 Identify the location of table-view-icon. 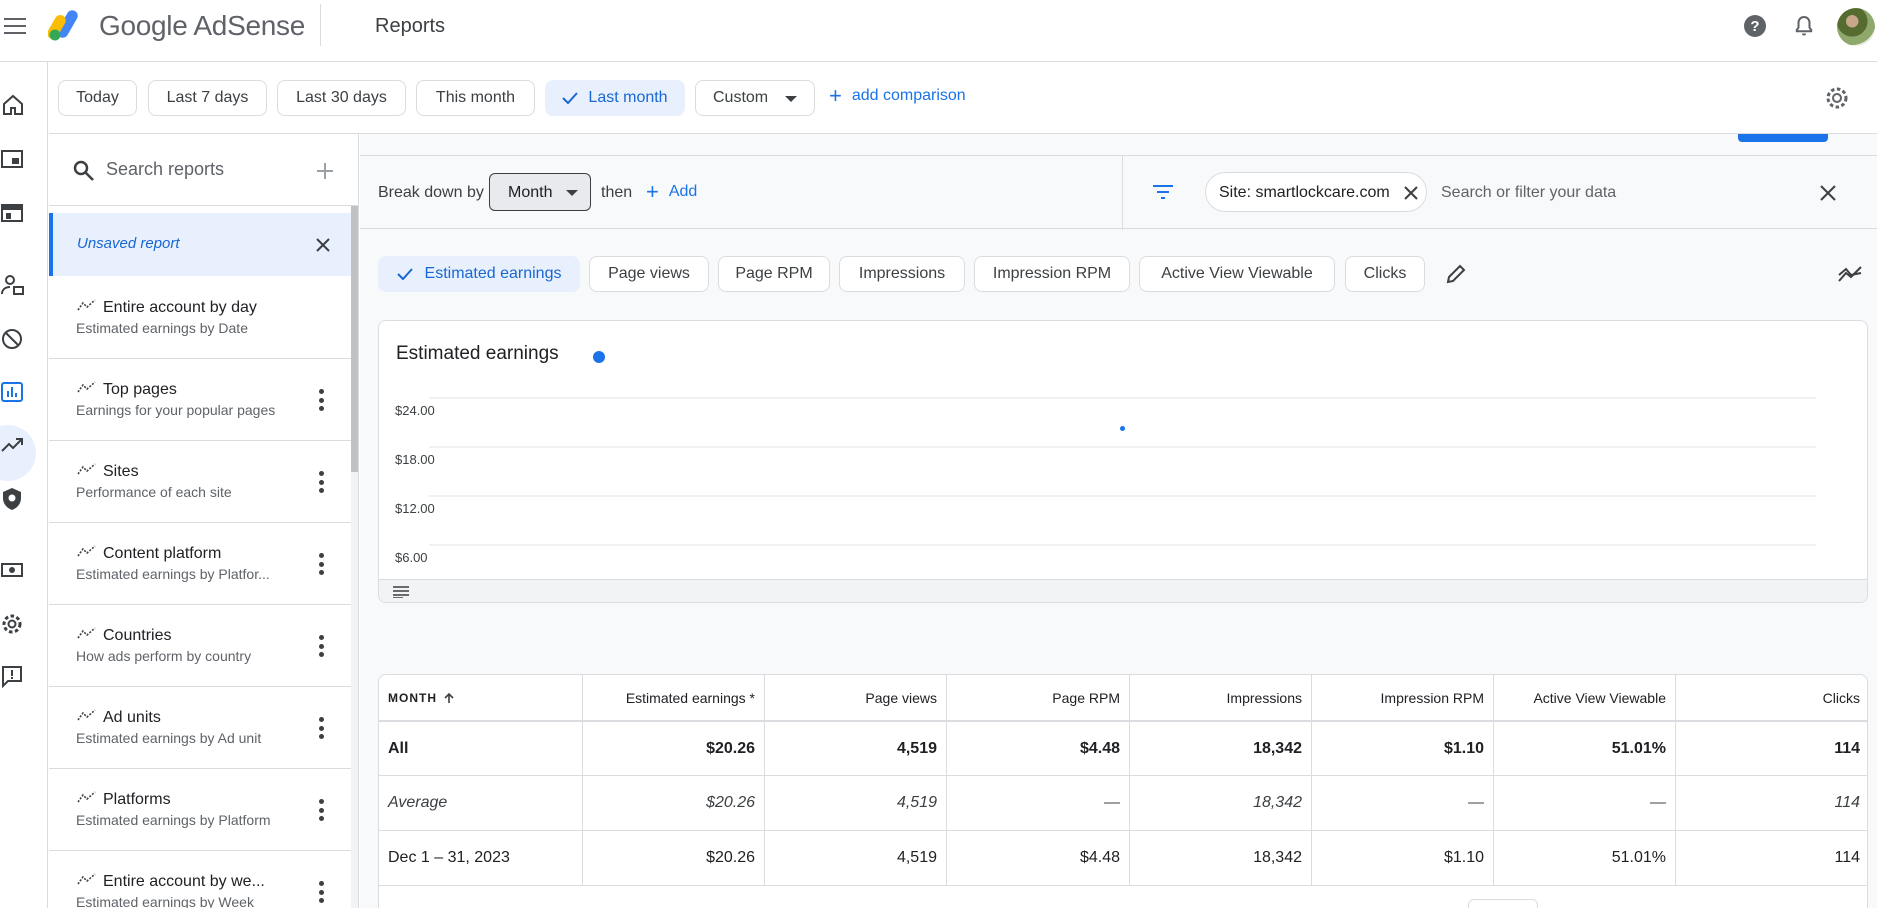
(401, 592).